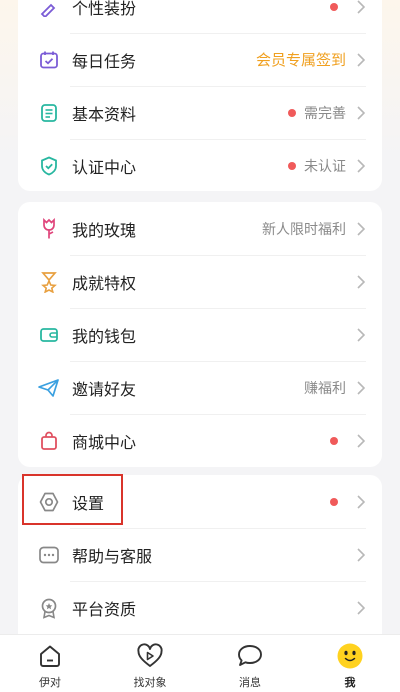  I want to click on tab-home: 伊对, so click(50, 663).